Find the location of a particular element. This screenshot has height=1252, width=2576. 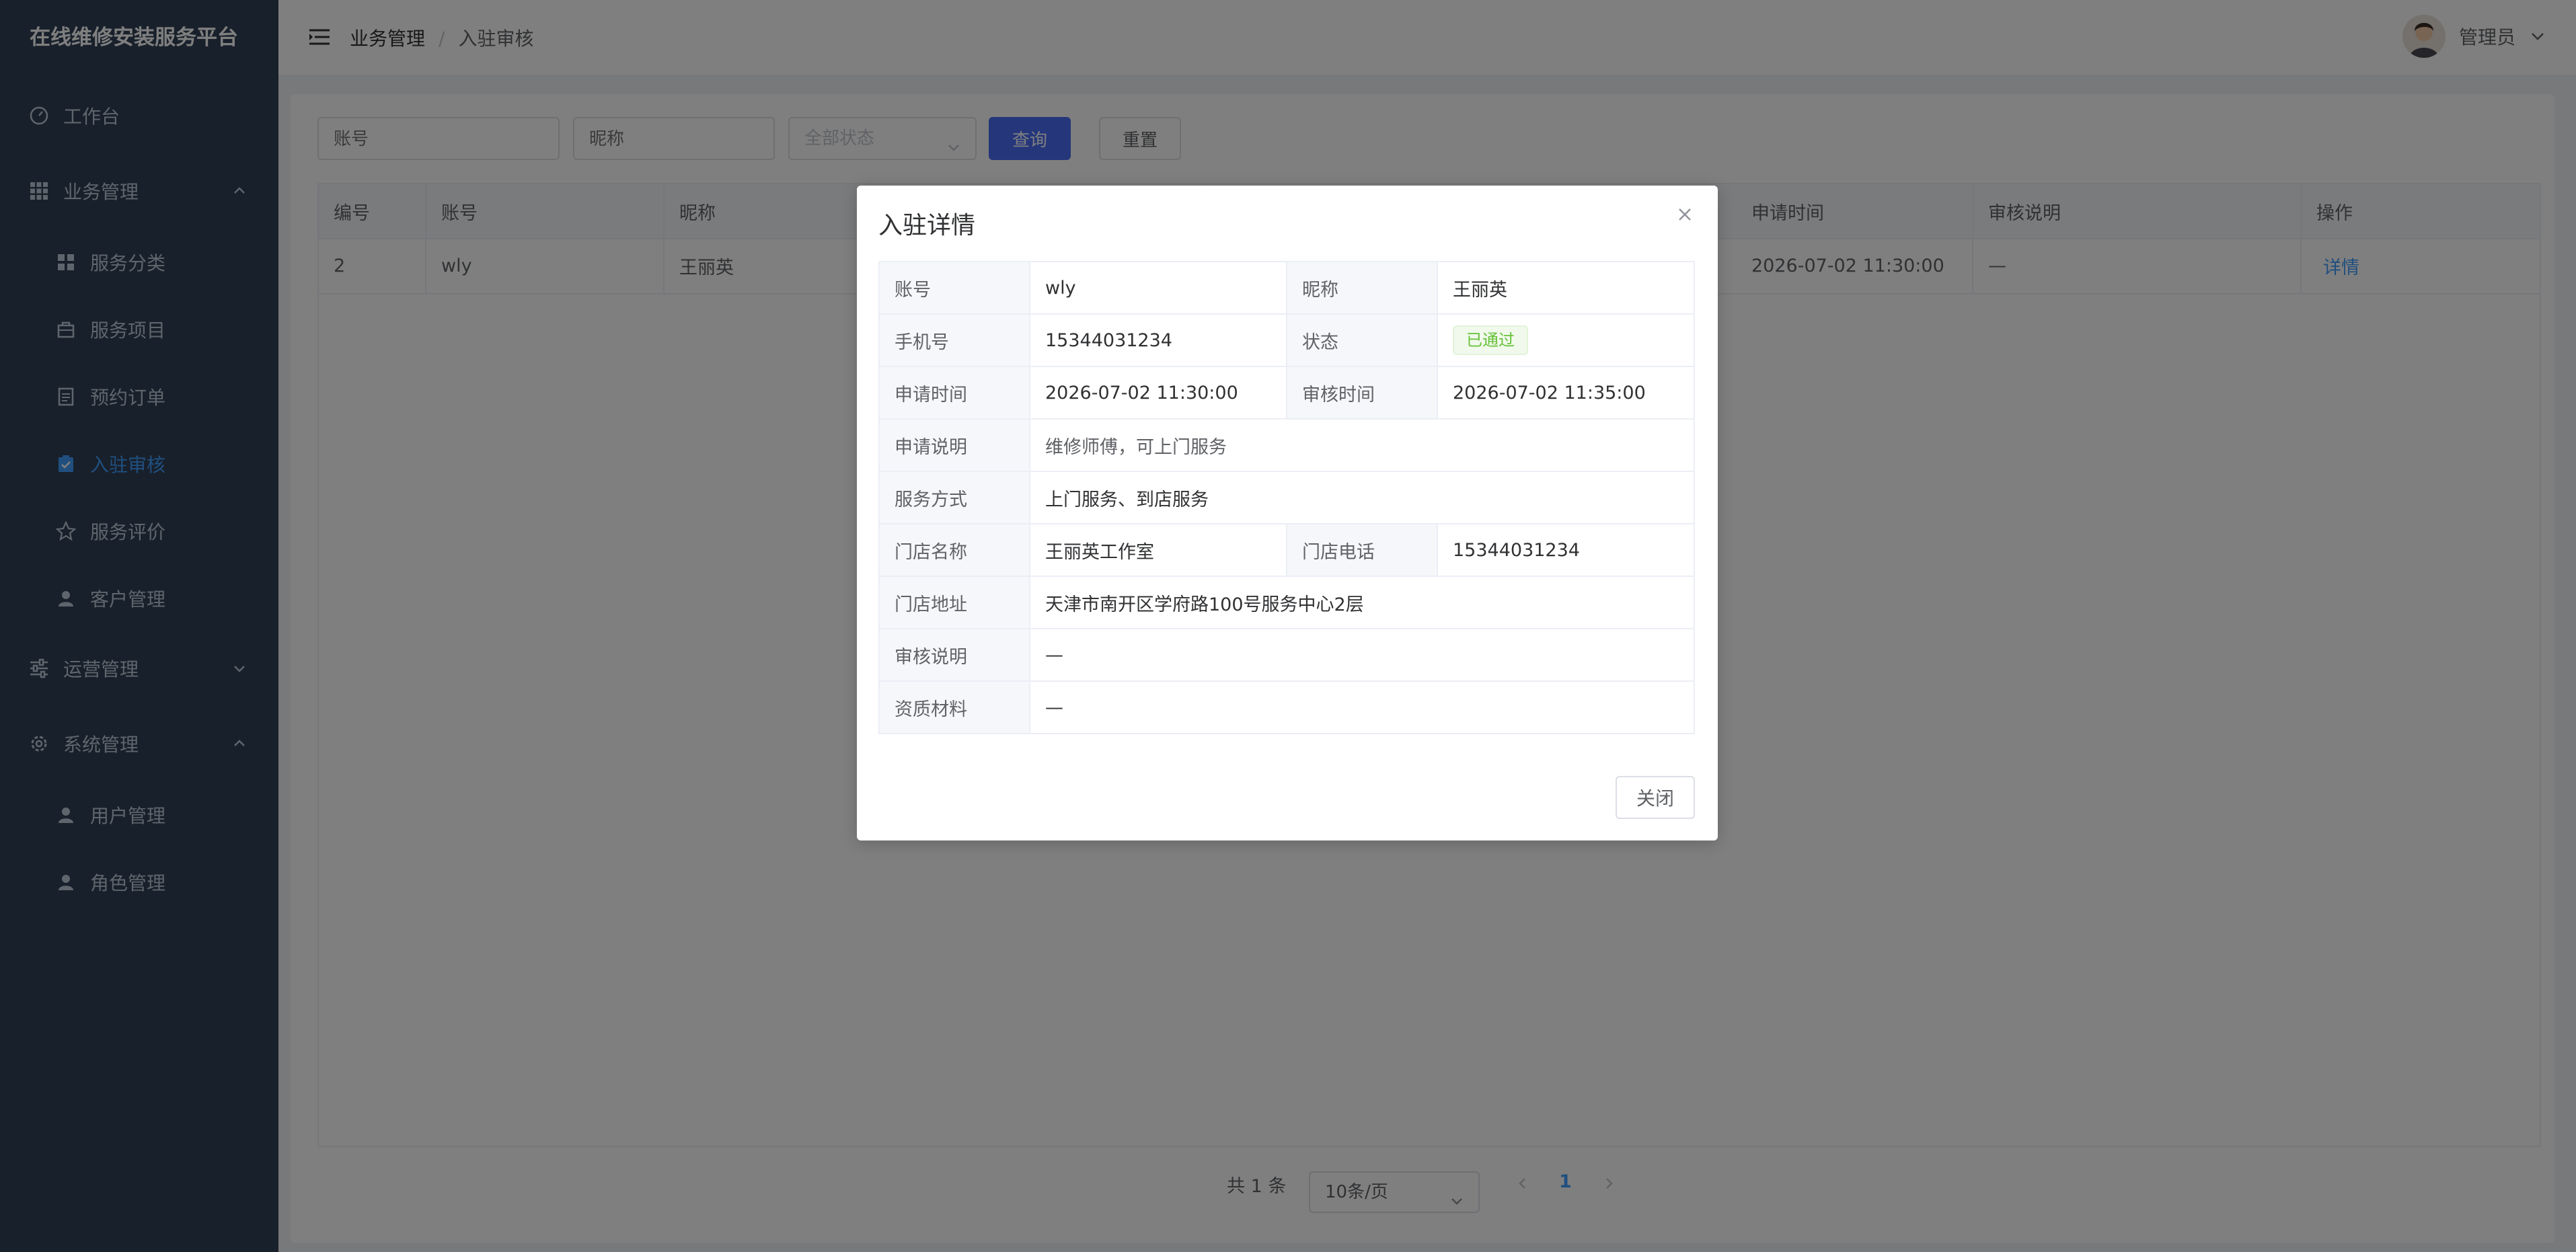

close-button: 关闭 is located at coordinates (1655, 798).